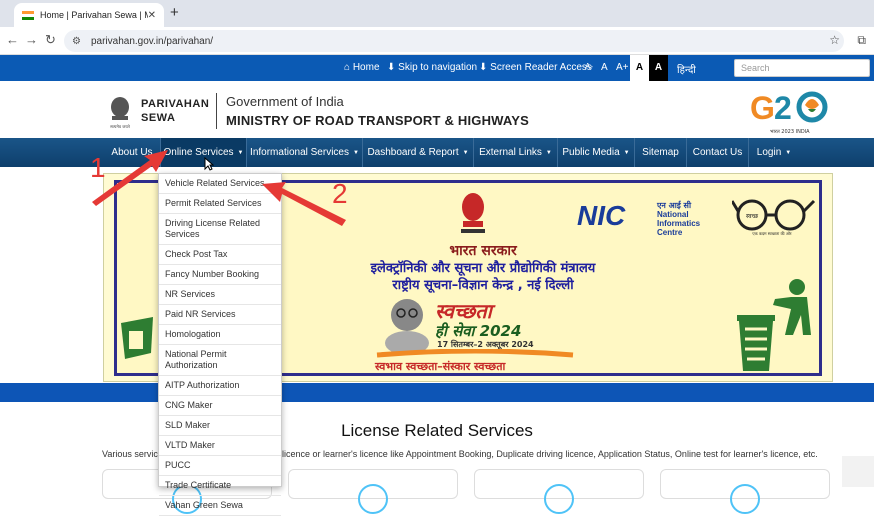  I want to click on dropdown-item-trade-certificate: Trade Certificate, so click(220, 486).